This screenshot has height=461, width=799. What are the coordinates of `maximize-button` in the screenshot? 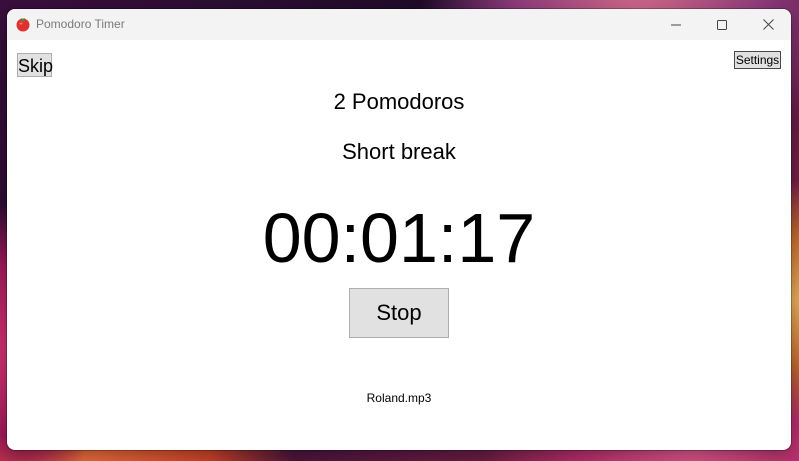 It's located at (722, 24).